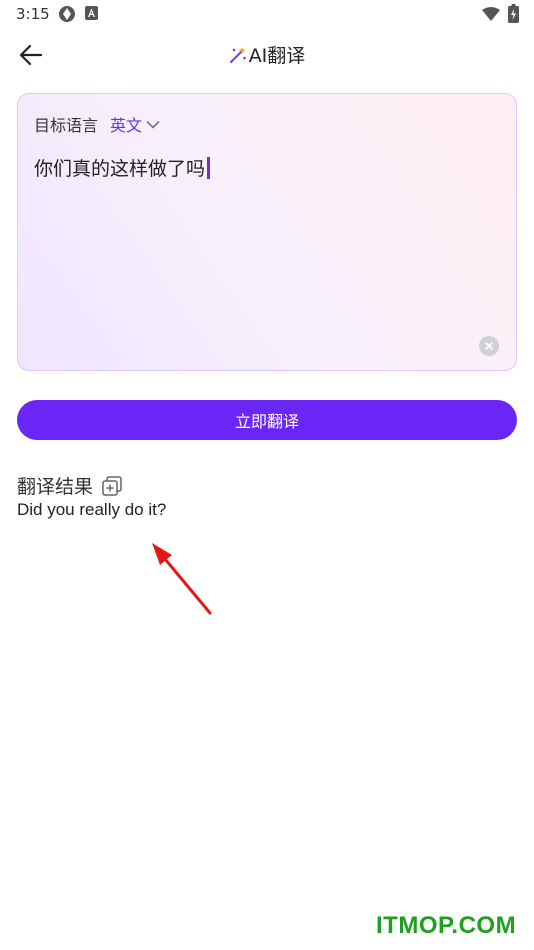 The width and height of the screenshot is (534, 950). What do you see at coordinates (209, 167) in the screenshot?
I see `text-caret` at bounding box center [209, 167].